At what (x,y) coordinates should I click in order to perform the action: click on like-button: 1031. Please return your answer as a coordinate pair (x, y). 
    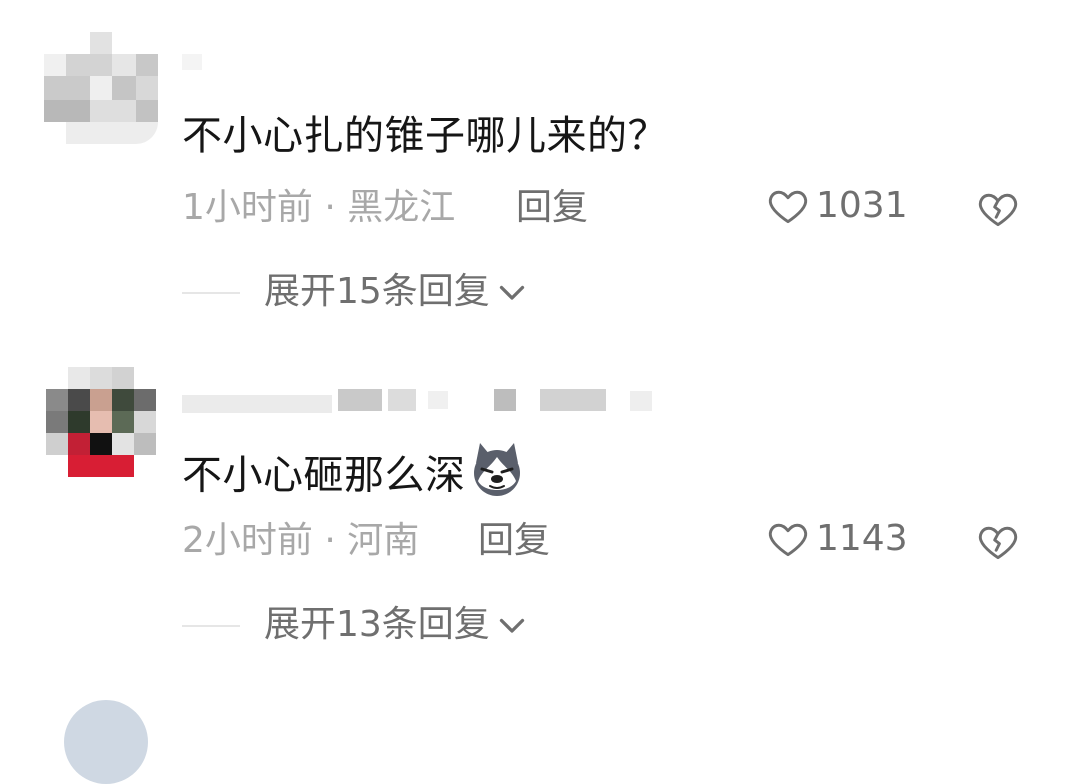
    Looking at the image, I should click on (837, 206).